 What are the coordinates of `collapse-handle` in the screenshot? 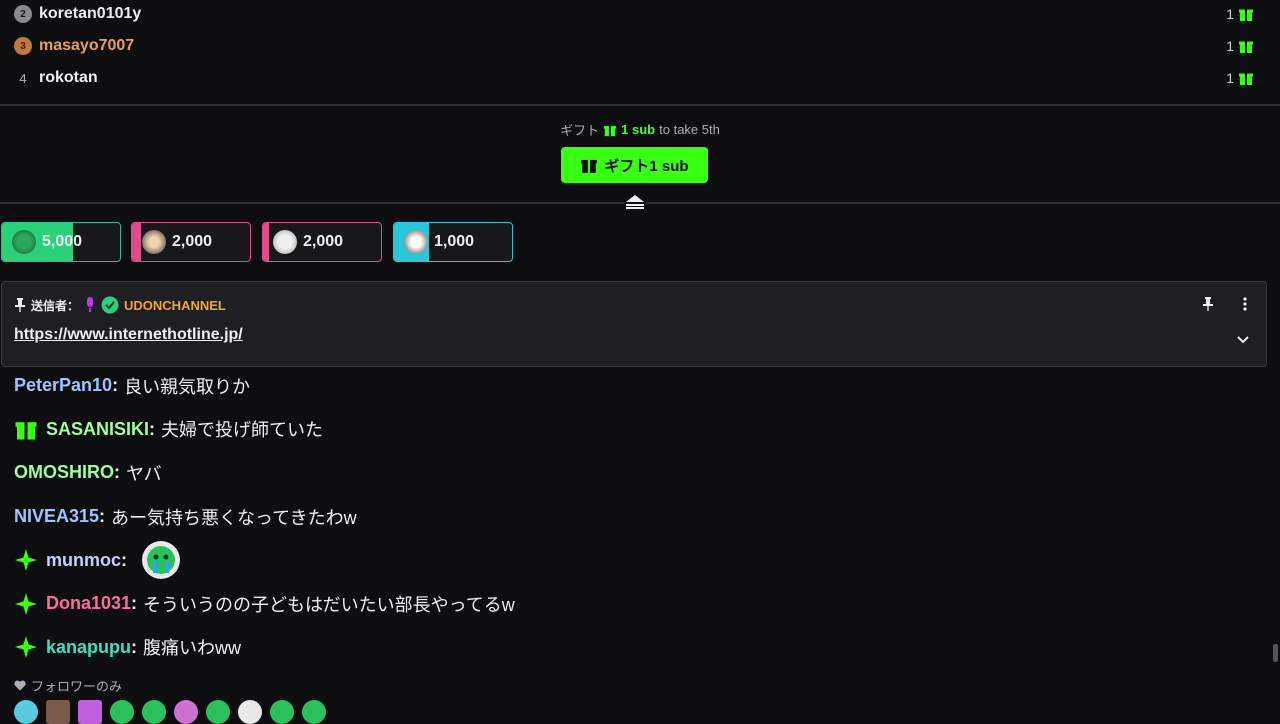 It's located at (635, 202).